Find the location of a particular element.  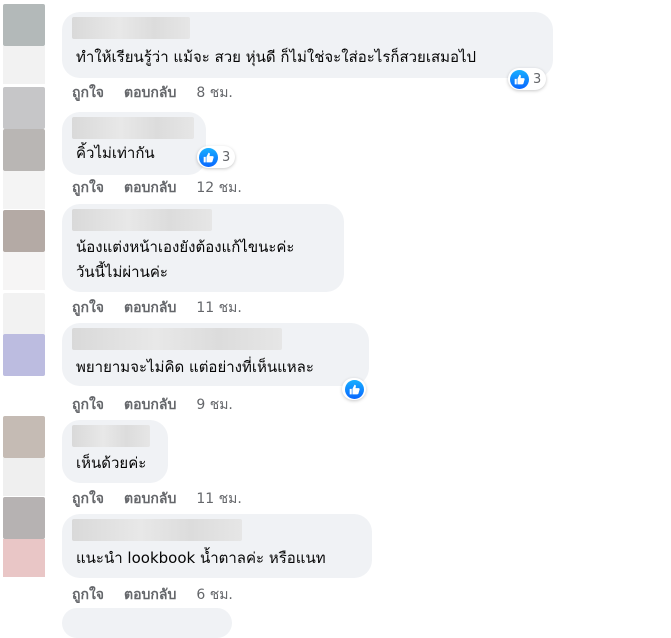

comment-actions: ถูกใจ ตอบกลับ 12 ชม. is located at coordinates (157, 188).